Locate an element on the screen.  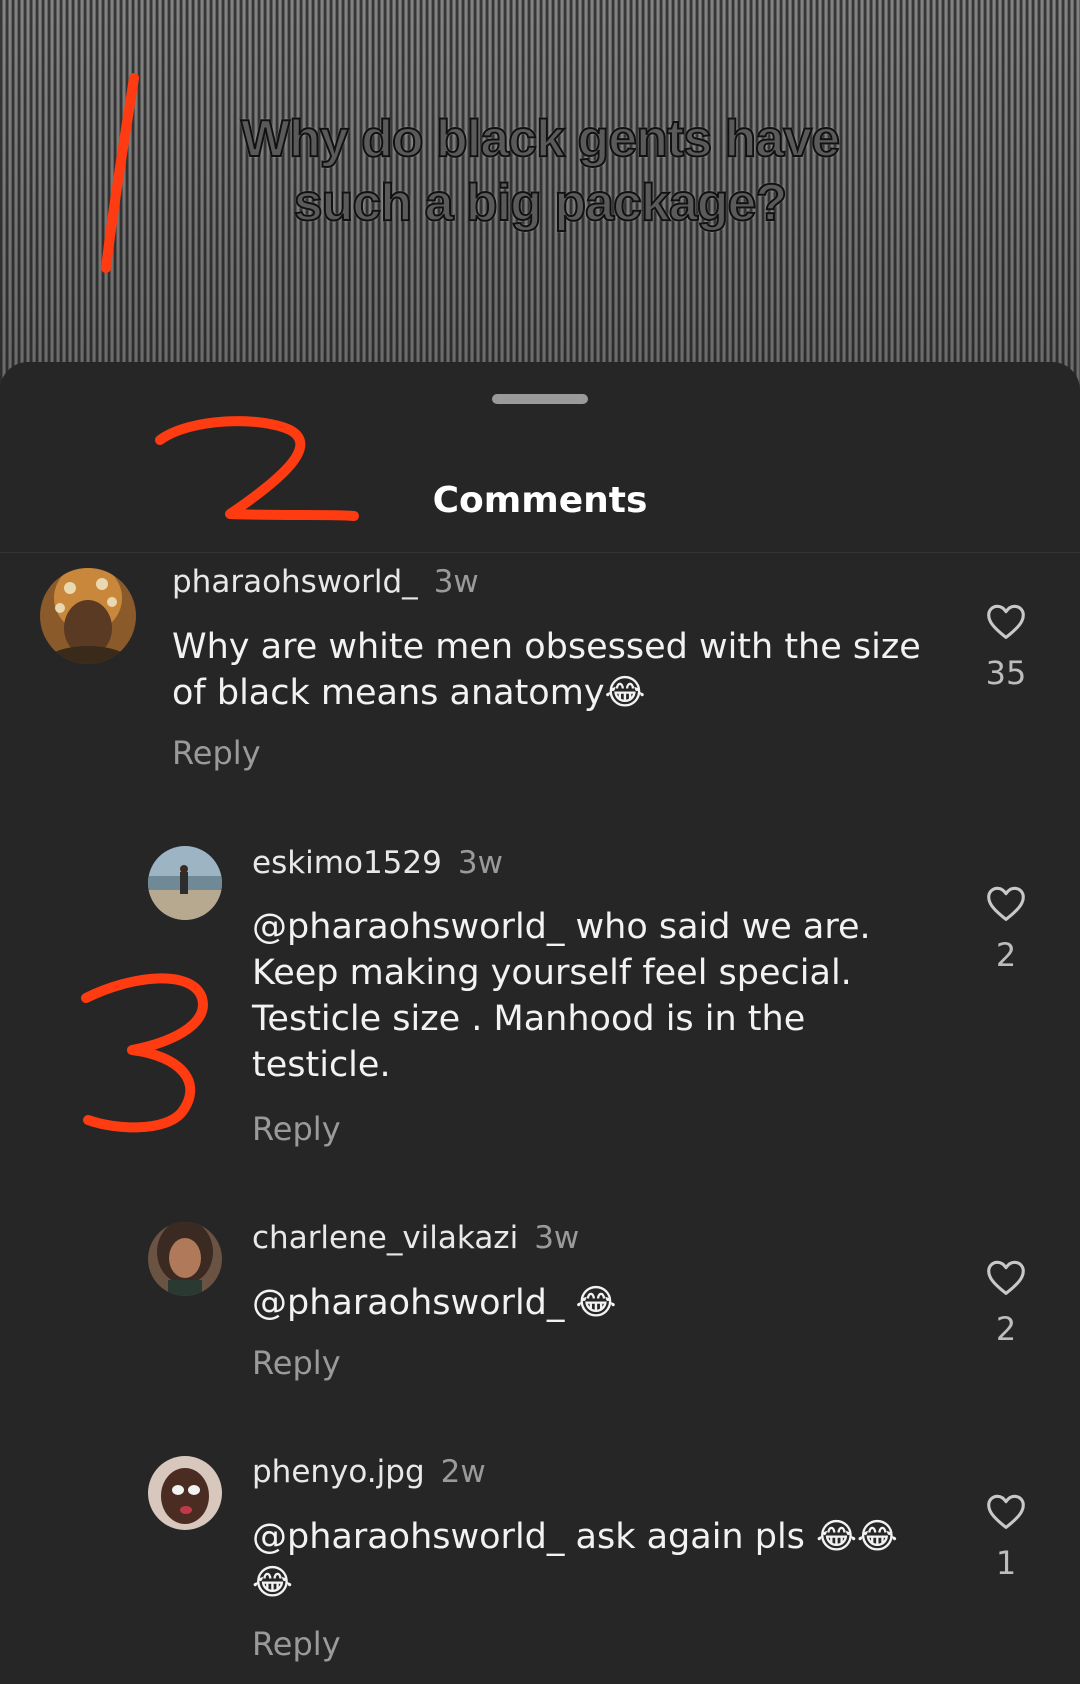
like-button: 1 is located at coordinates (1006, 1537).